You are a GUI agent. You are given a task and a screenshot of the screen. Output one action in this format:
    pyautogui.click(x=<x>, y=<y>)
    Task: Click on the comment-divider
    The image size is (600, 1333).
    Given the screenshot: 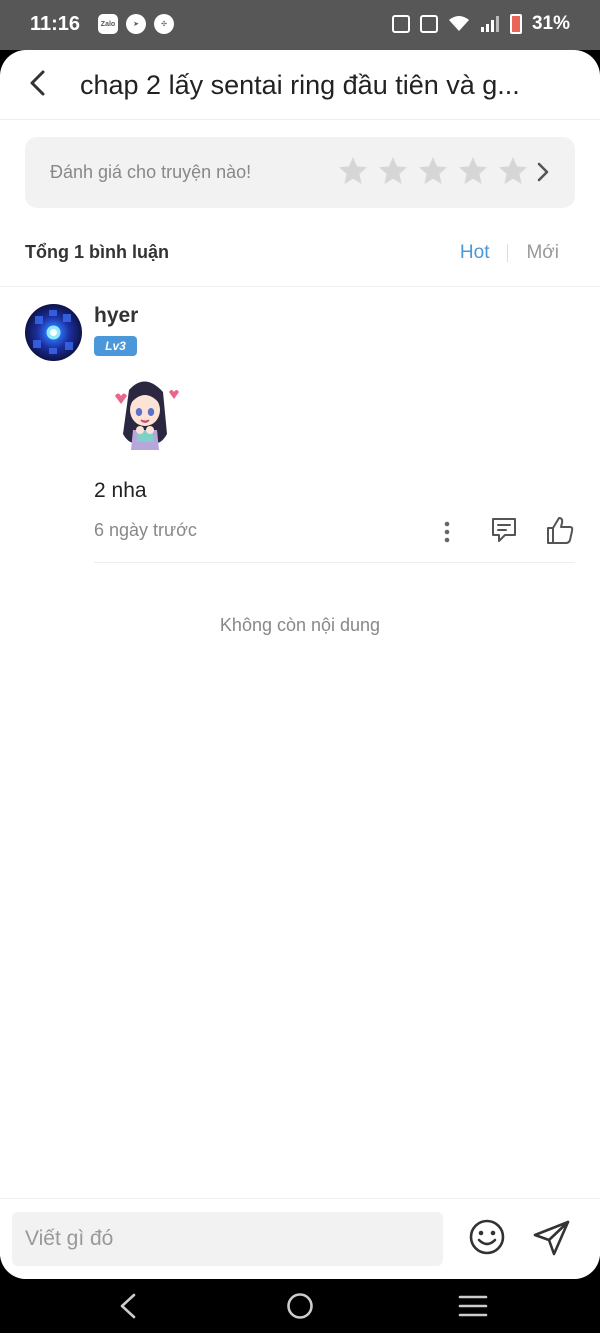 What is the action you would take?
    pyautogui.click(x=334, y=562)
    